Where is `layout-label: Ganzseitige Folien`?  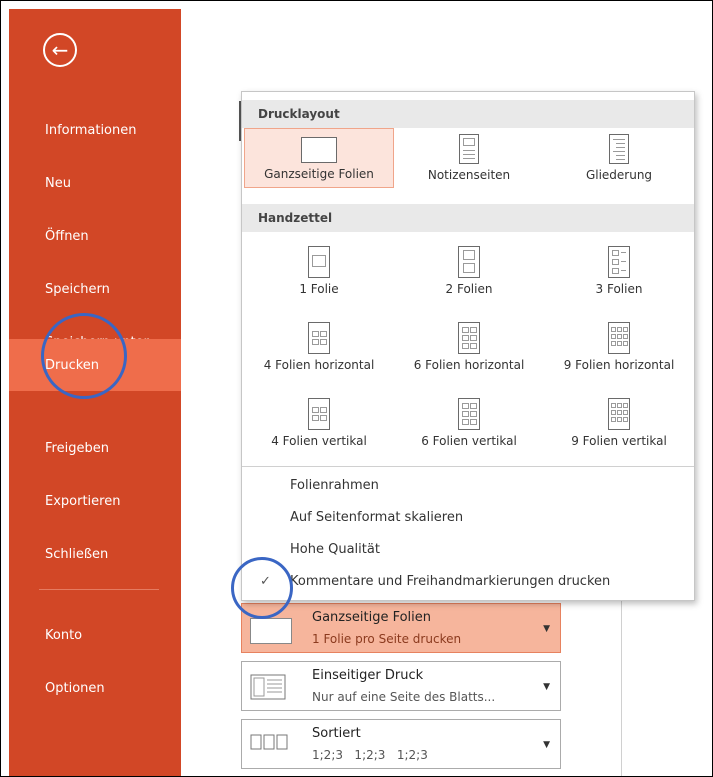 layout-label: Ganzseitige Folien is located at coordinates (319, 174).